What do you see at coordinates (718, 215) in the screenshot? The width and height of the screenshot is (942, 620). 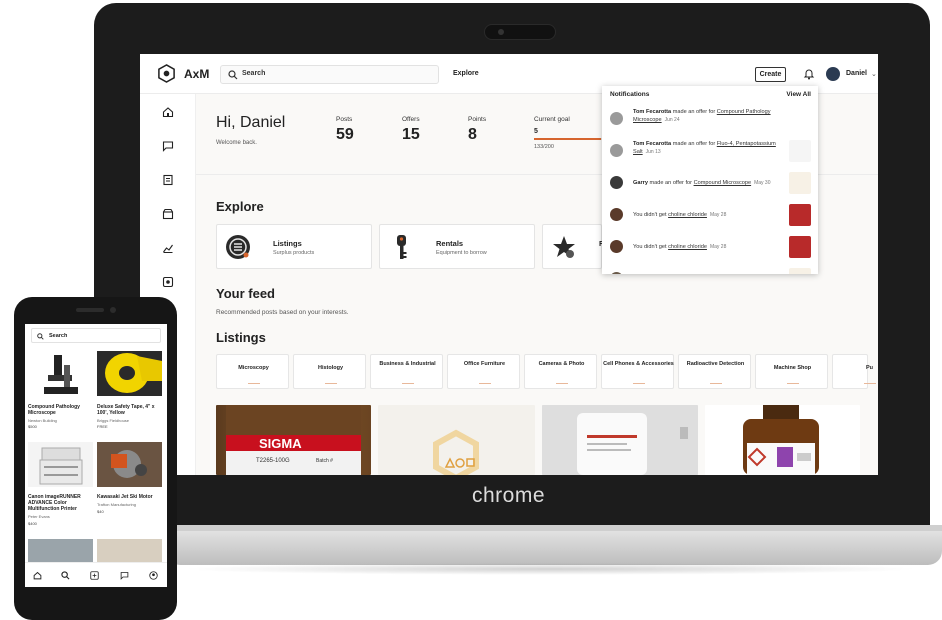 I see `notification-date: May 28` at bounding box center [718, 215].